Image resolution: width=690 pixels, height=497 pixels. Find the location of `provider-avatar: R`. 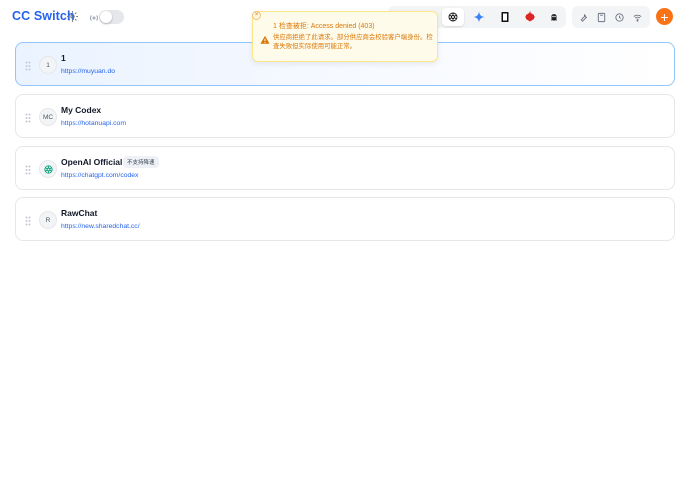

provider-avatar: R is located at coordinates (48, 220).